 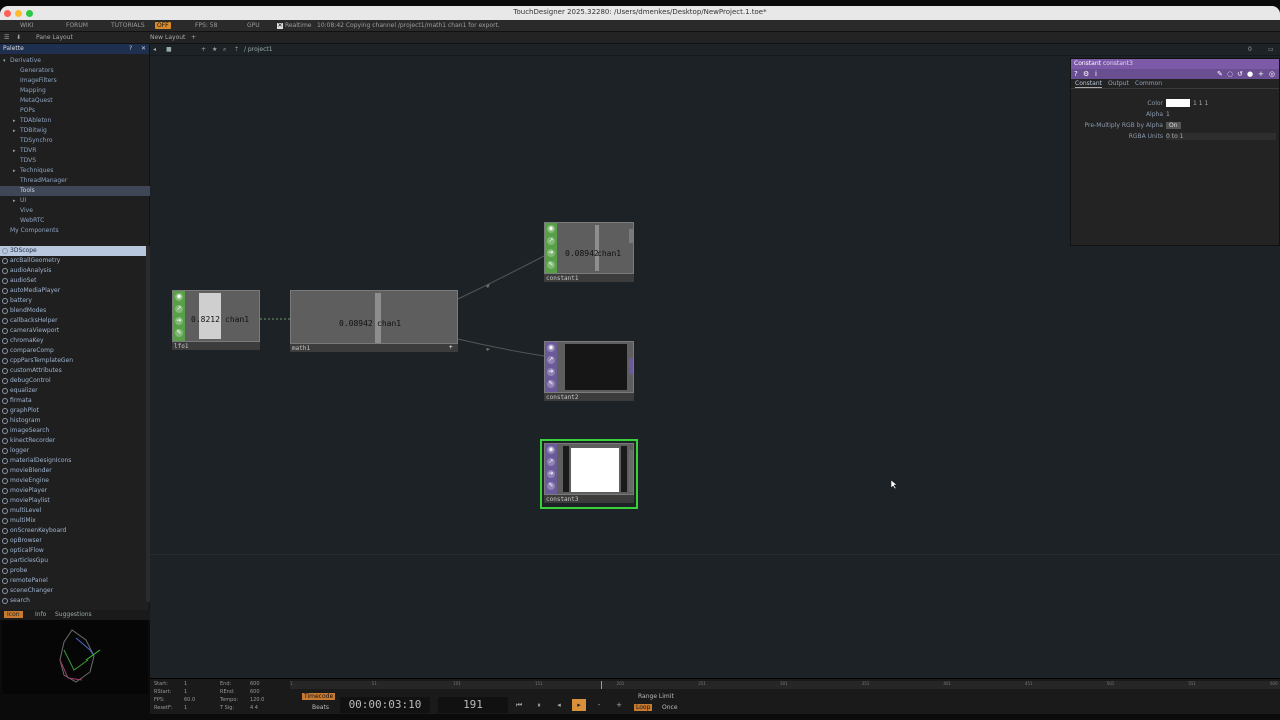 I want to click on palette-tree-item: Generators, so click(x=75, y=71).